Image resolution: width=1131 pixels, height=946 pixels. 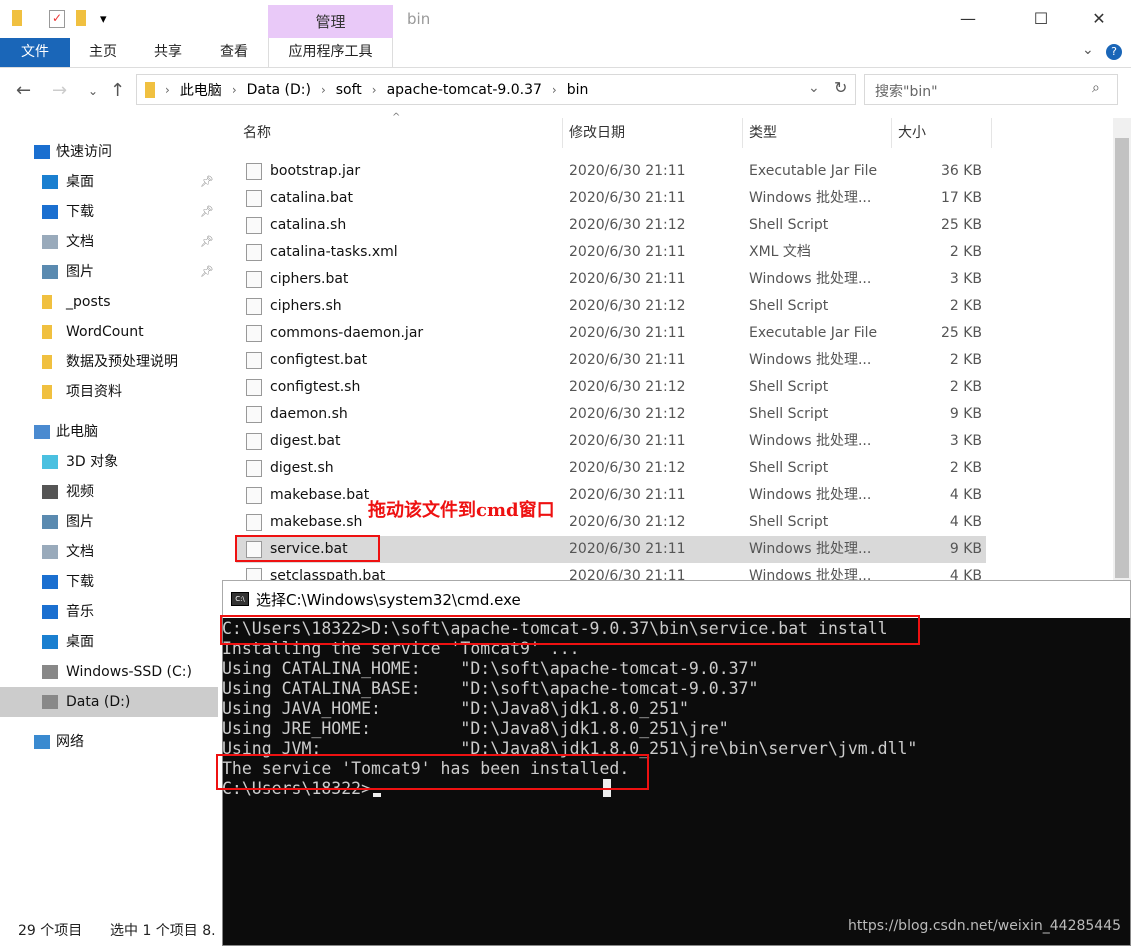 What do you see at coordinates (1096, 88) in the screenshot?
I see `search-icon: ⌕` at bounding box center [1096, 88].